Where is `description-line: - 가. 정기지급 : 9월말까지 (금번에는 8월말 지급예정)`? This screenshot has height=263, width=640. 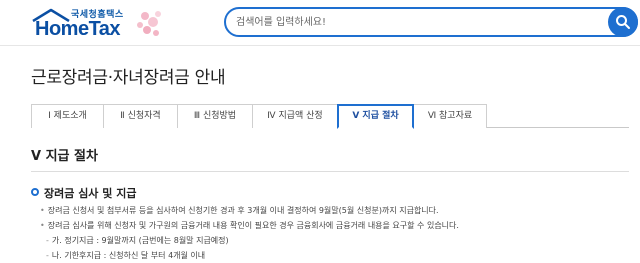
description-line: - 가. 정기지급 : 9월말까지 (금번에는 8월말 지급예정) is located at coordinates (137, 240).